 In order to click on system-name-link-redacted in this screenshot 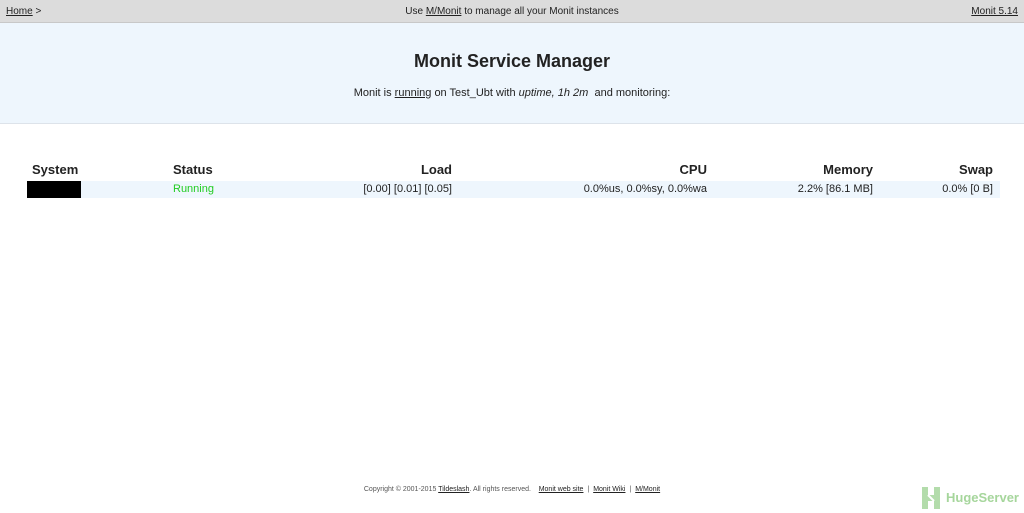, I will do `click(54, 189)`.